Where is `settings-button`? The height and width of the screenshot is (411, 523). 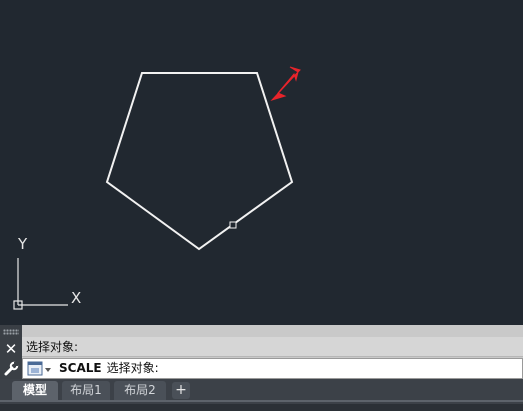
settings-button is located at coordinates (11, 369).